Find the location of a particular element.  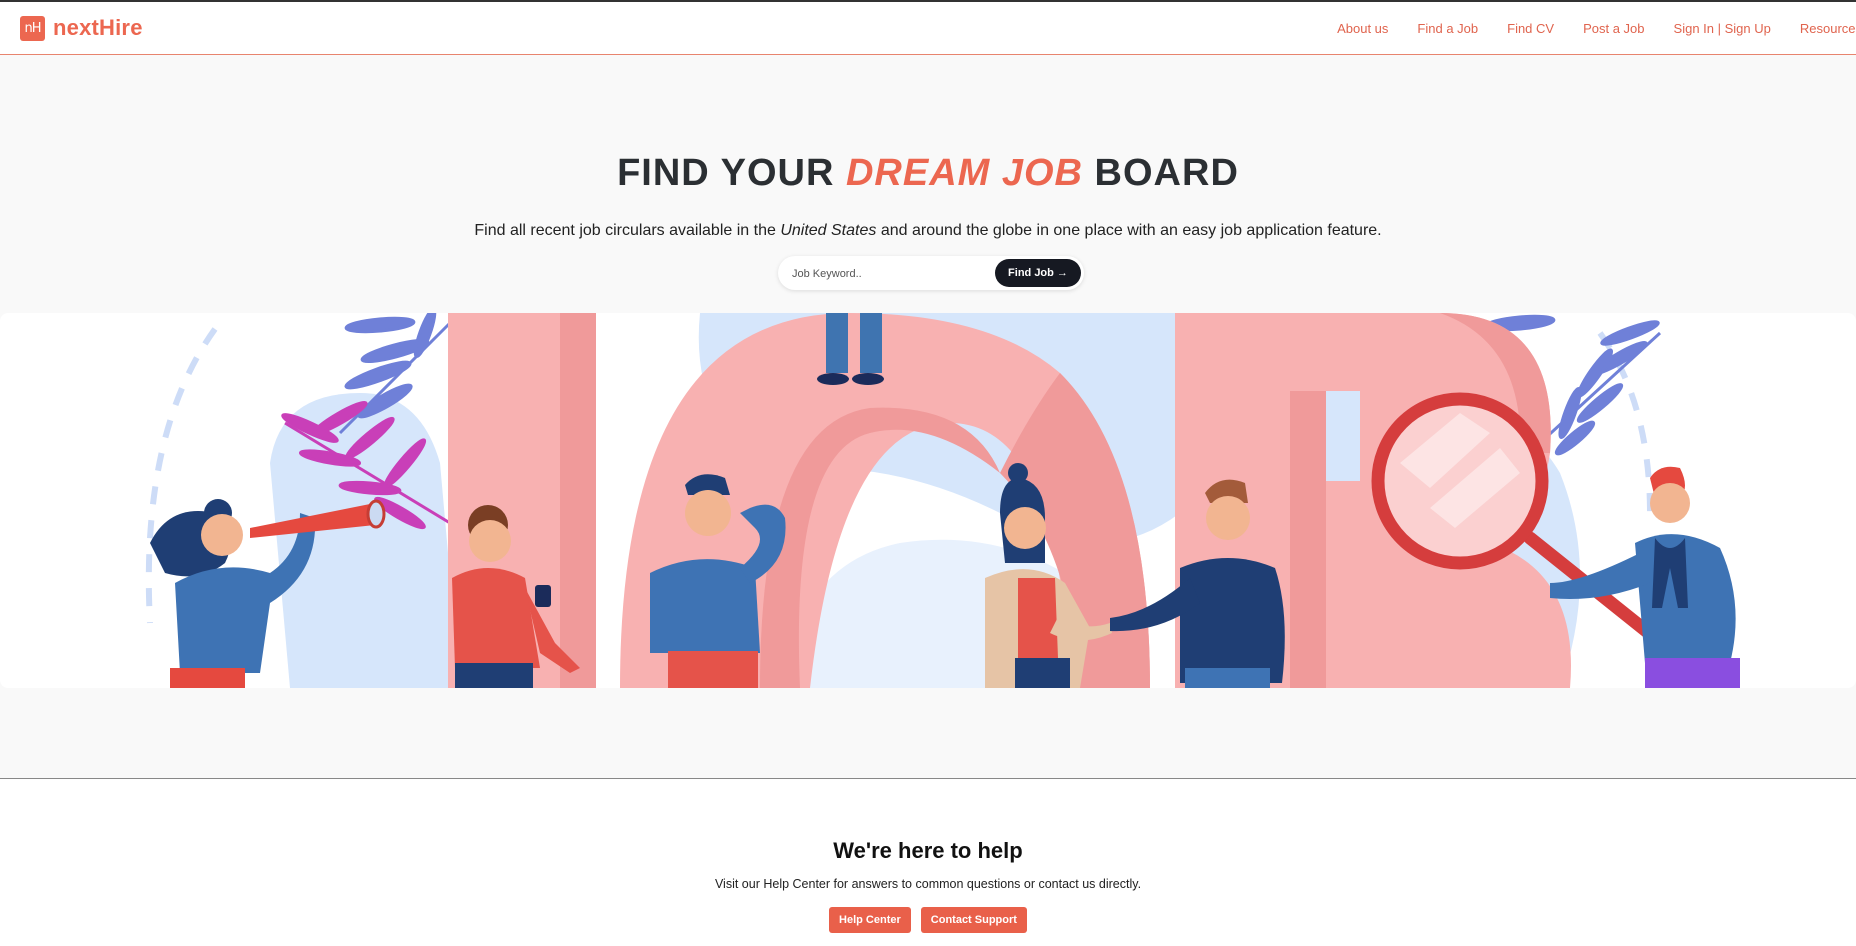

job-search-bar: Find Job → is located at coordinates (931, 273).